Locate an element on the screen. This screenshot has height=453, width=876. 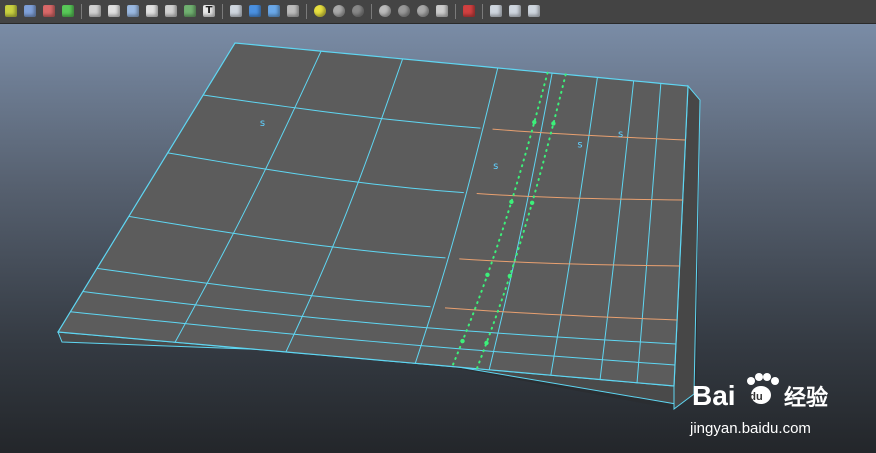
bookmark-icon is located at coordinates (49, 11).